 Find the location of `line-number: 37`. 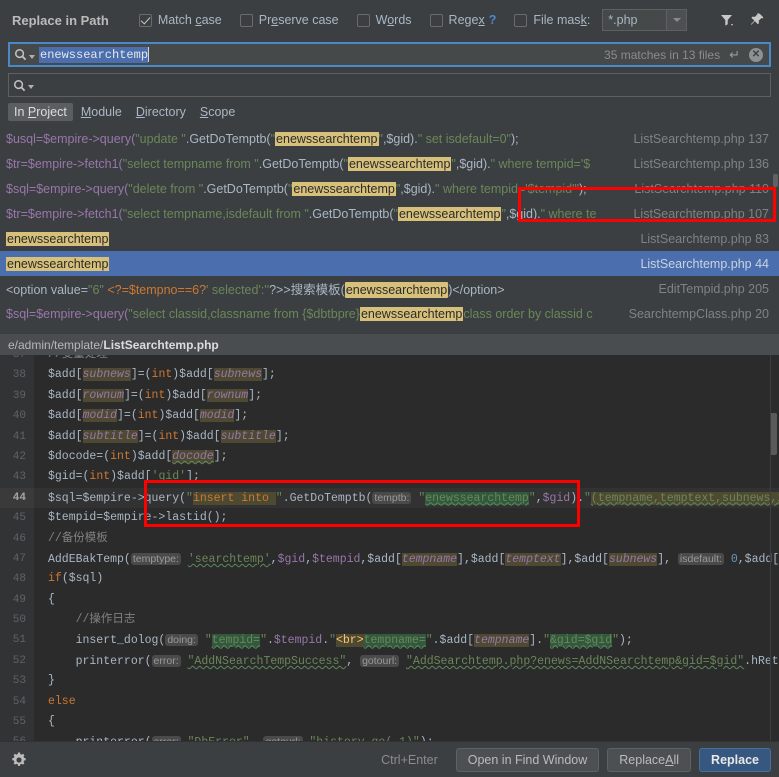

line-number: 37 is located at coordinates (17, 360).